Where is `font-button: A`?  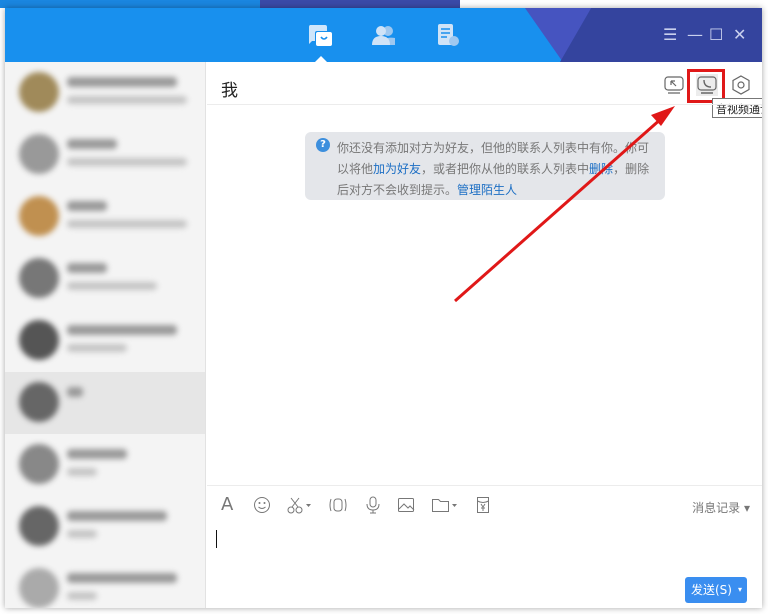 font-button: A is located at coordinates (227, 504).